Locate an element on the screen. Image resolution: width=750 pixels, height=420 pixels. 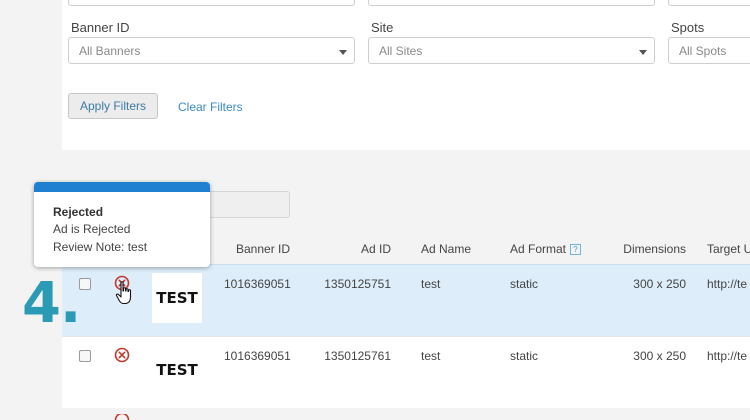
apply-filters-button: Apply Filters is located at coordinates (113, 106).